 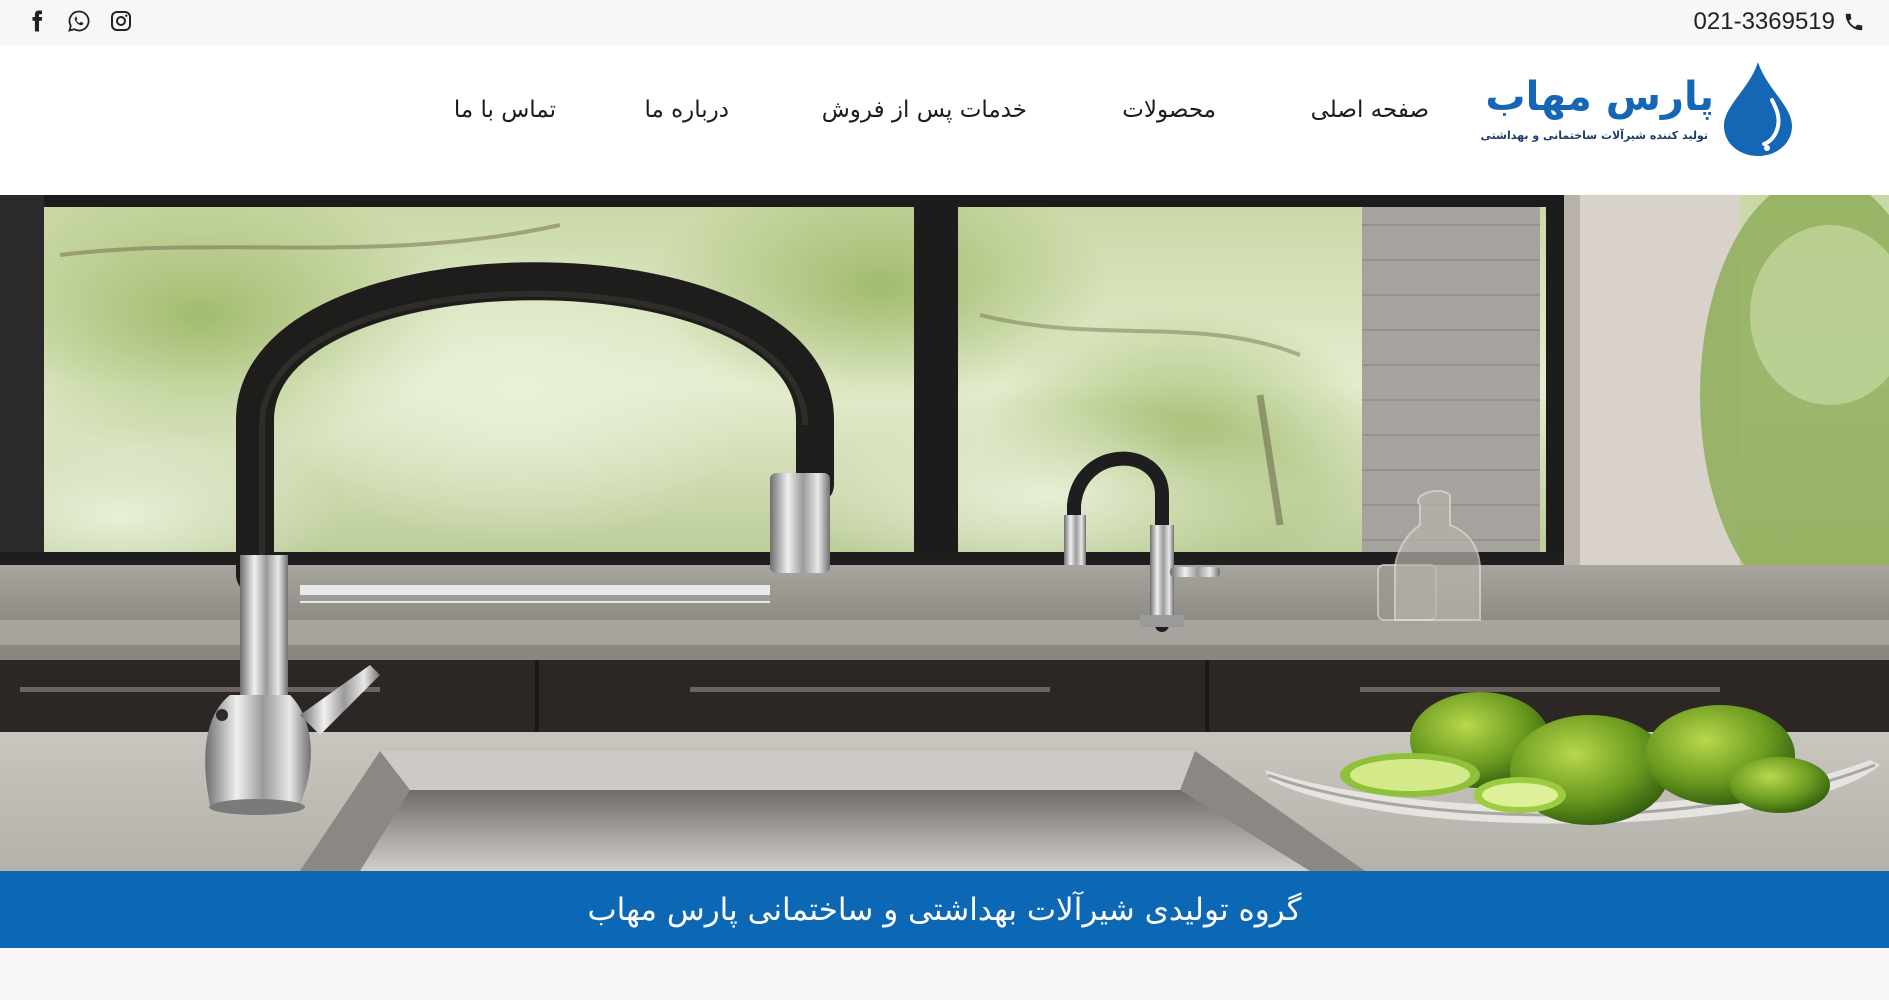 I want to click on logo-subtitle: تولید کننده شیرآلات ساختمانی و بهداشتی, so click(x=1594, y=135).